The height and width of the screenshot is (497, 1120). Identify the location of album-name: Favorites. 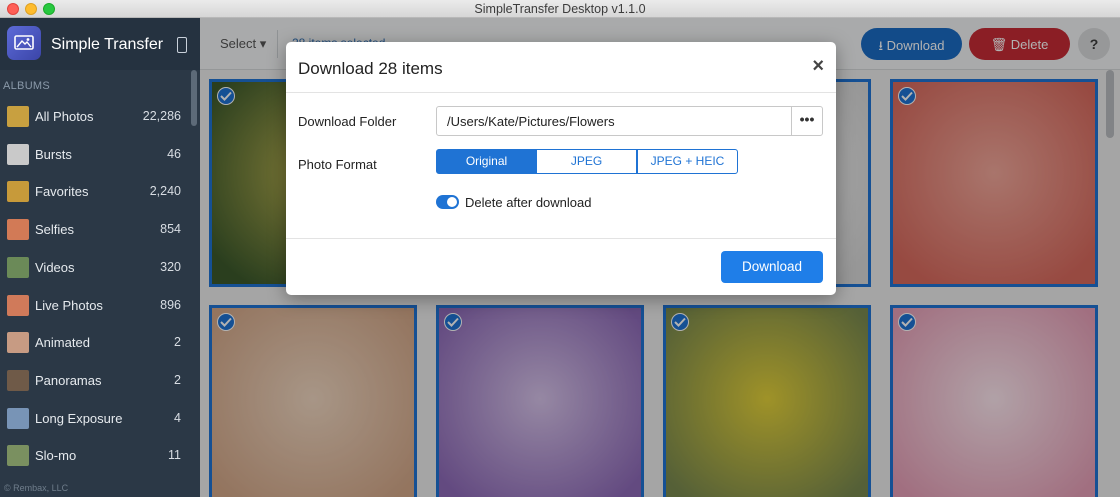
(62, 192).